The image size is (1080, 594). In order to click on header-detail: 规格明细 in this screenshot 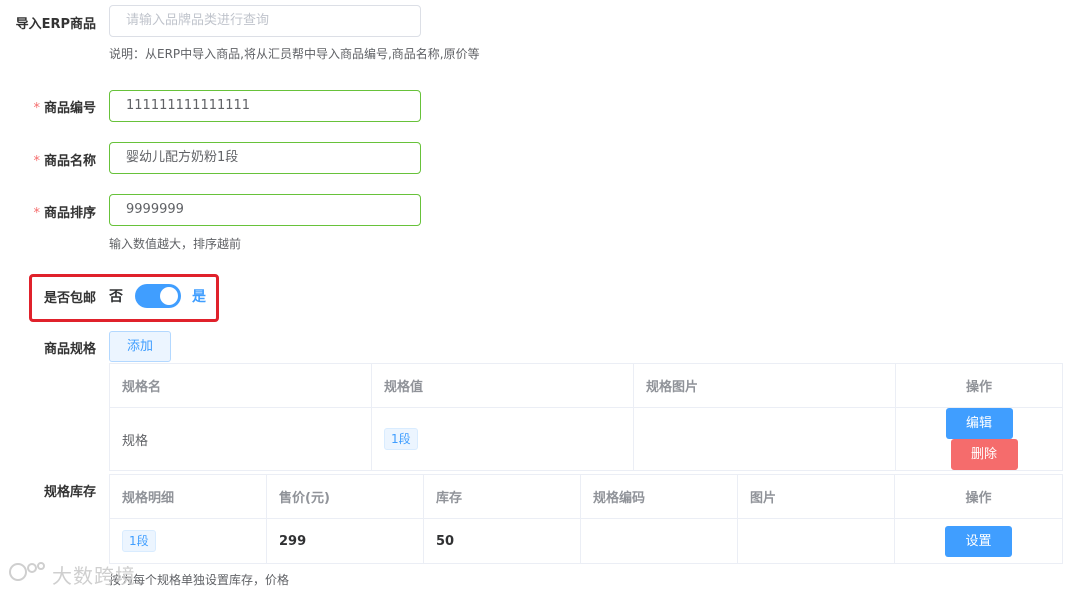, I will do `click(188, 496)`.